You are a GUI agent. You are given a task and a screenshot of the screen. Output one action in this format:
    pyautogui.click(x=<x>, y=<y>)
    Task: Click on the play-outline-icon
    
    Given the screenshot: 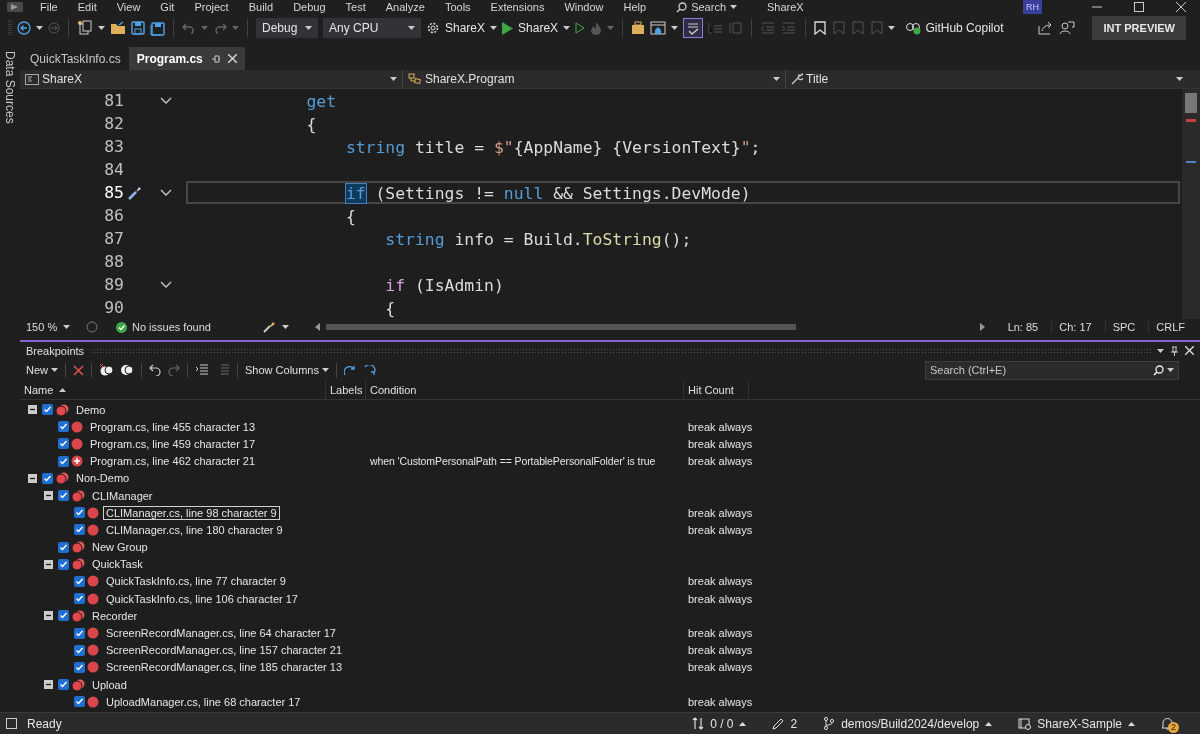 What is the action you would take?
    pyautogui.click(x=580, y=28)
    